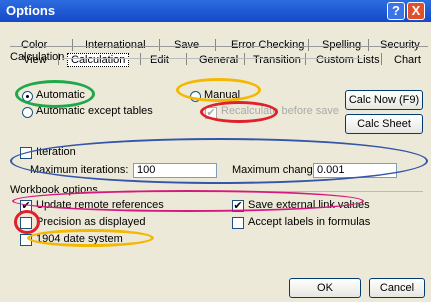 The width and height of the screenshot is (431, 302). Describe the element at coordinates (400, 45) in the screenshot. I see `tab-security: Security` at that location.